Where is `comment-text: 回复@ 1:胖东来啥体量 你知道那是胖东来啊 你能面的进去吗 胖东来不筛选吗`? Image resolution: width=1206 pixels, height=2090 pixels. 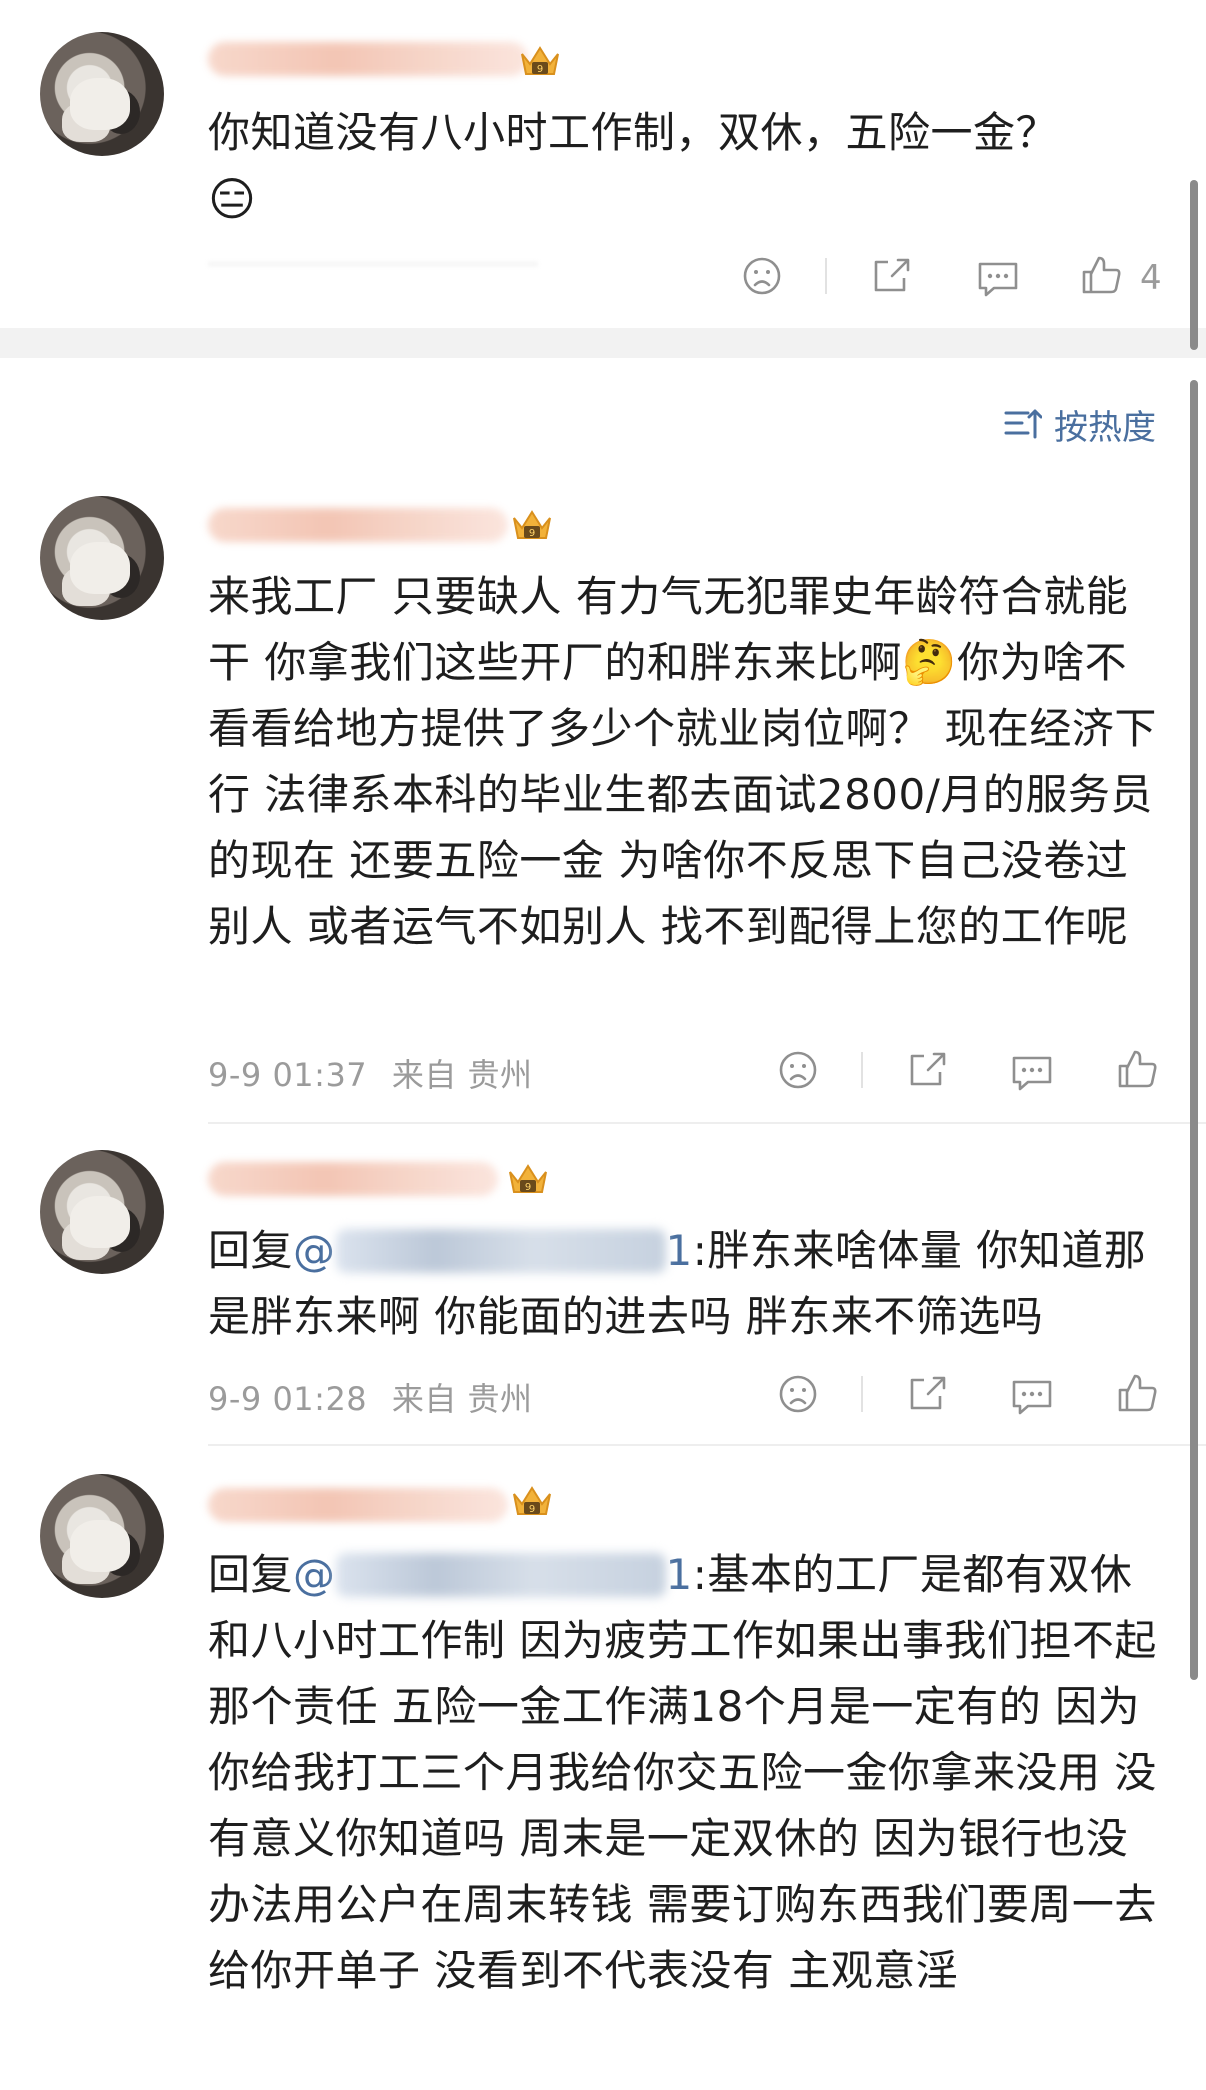 comment-text: 回复@ 1:胖东来啥体量 你知道那是胖东来啊 你能面的进去吗 胖东来不筛选吗 is located at coordinates (677, 1283).